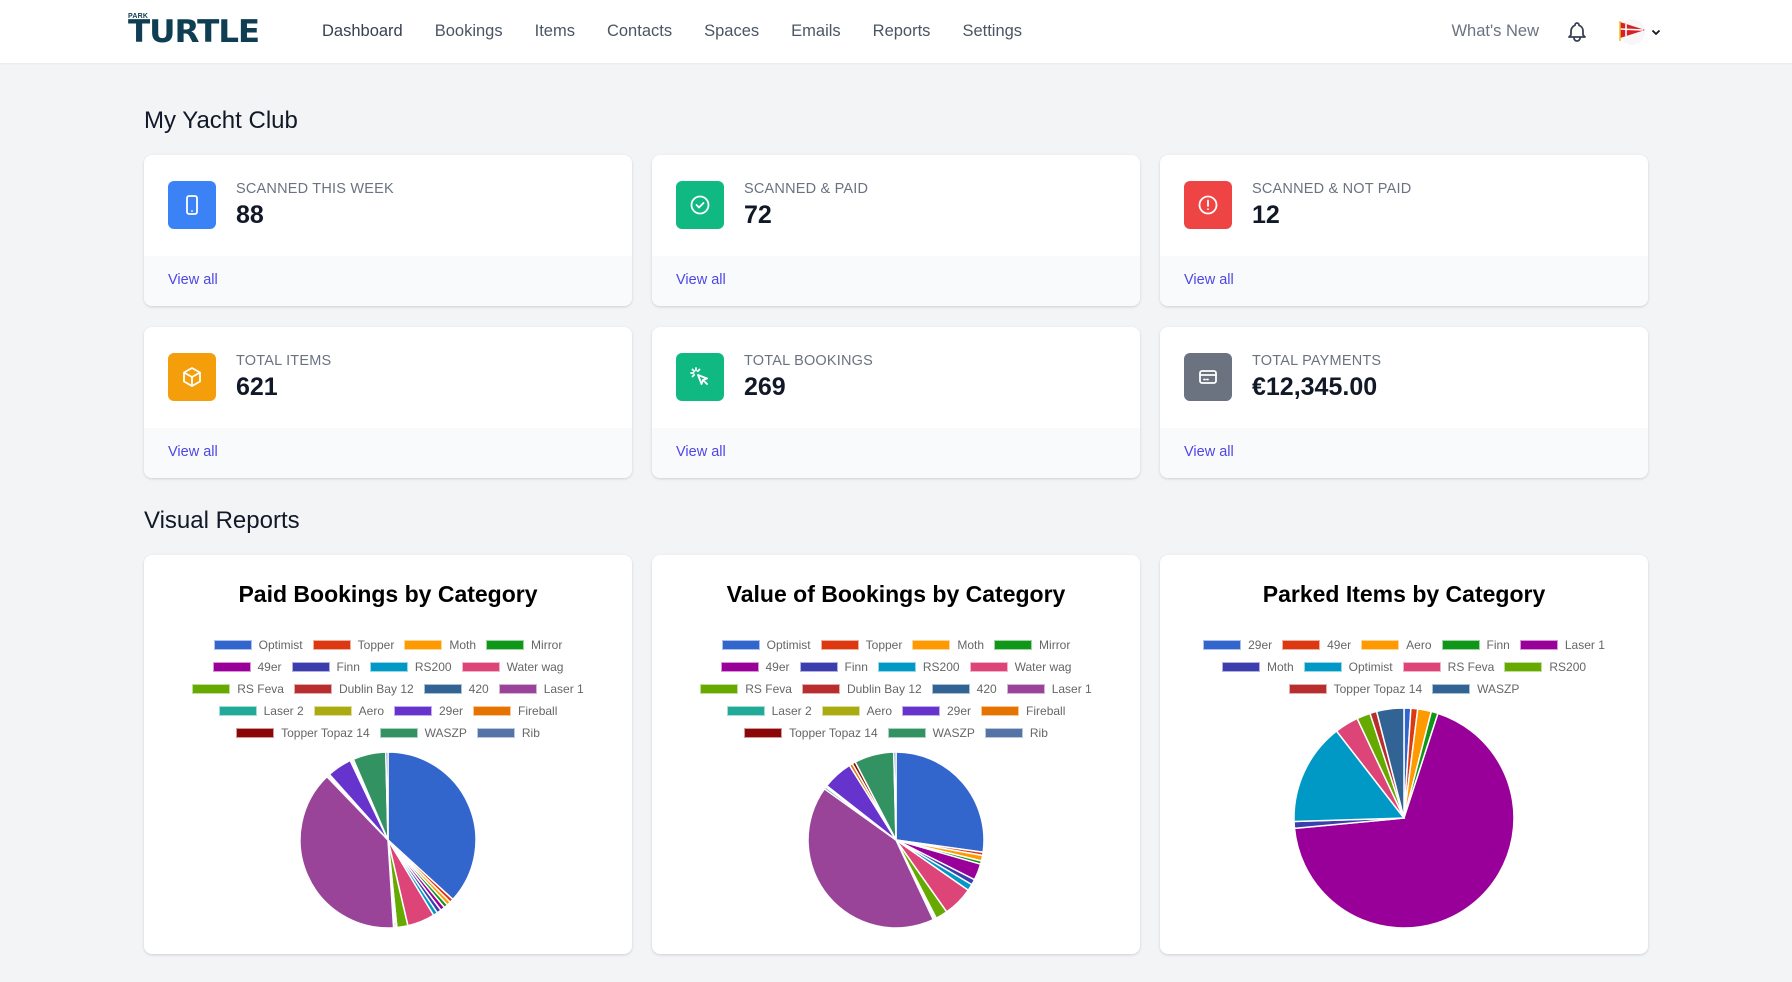 The height and width of the screenshot is (982, 1792). What do you see at coordinates (992, 31) in the screenshot?
I see `nav-settings: Settings` at bounding box center [992, 31].